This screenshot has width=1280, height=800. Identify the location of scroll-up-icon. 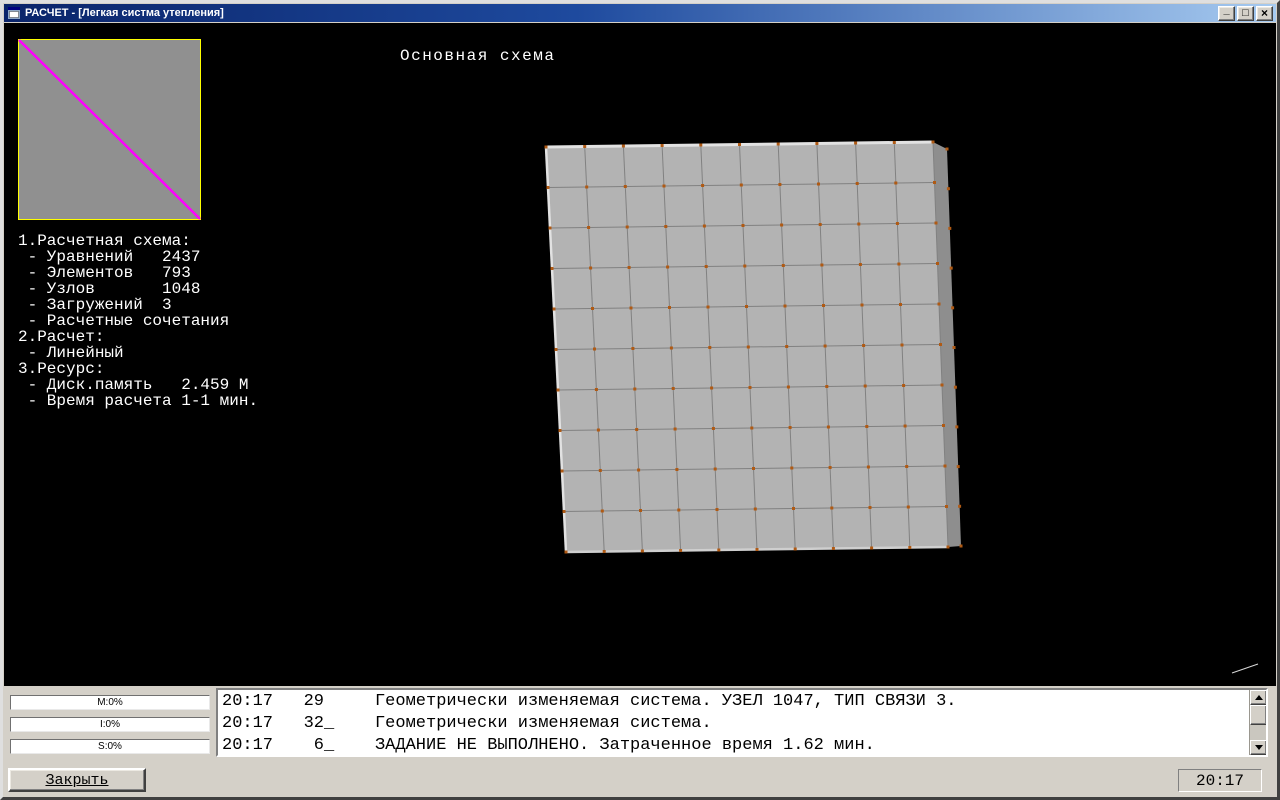
(1258, 695).